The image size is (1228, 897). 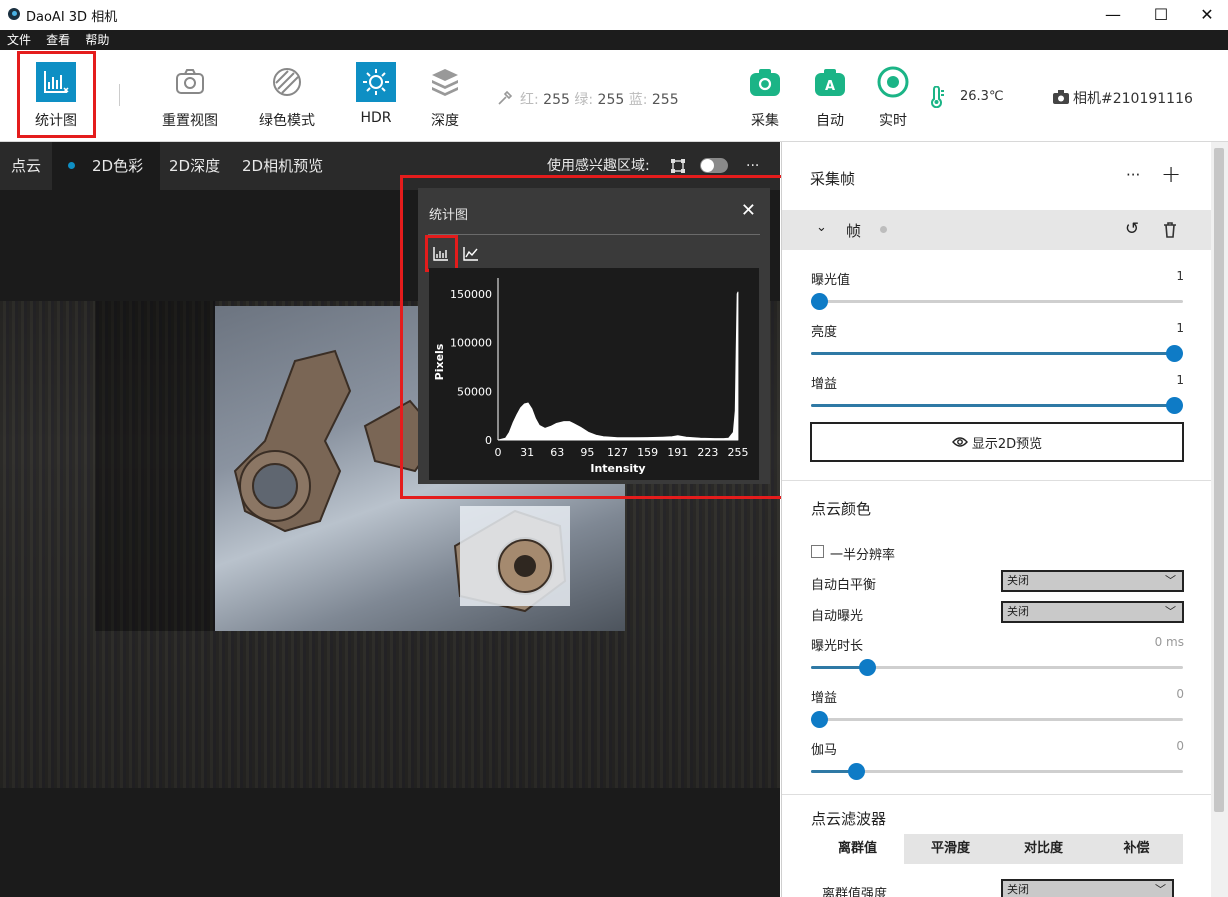 I want to click on gamma-value: 0, so click(x=1180, y=746).